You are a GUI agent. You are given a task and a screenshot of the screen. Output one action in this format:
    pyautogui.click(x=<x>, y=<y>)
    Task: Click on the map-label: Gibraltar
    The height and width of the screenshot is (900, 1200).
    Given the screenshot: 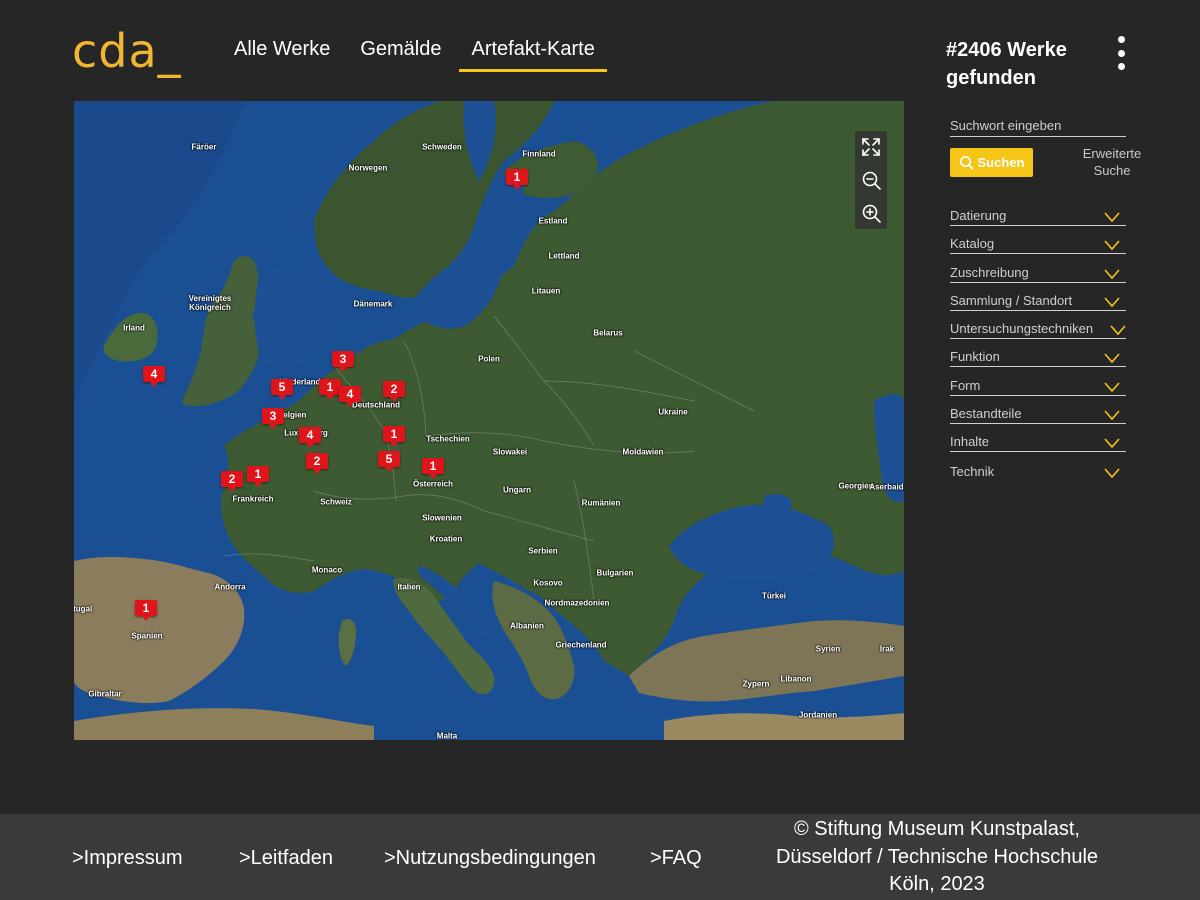 What is the action you would take?
    pyautogui.click(x=105, y=694)
    